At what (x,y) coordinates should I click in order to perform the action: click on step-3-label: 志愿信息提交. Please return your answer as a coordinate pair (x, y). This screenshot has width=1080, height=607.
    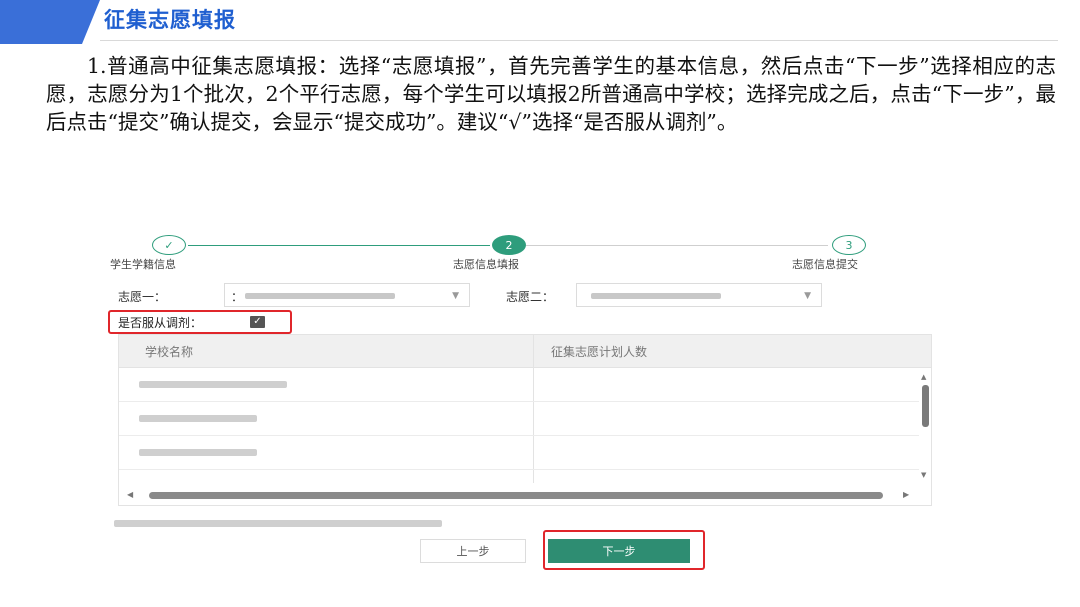
    Looking at the image, I should click on (825, 264).